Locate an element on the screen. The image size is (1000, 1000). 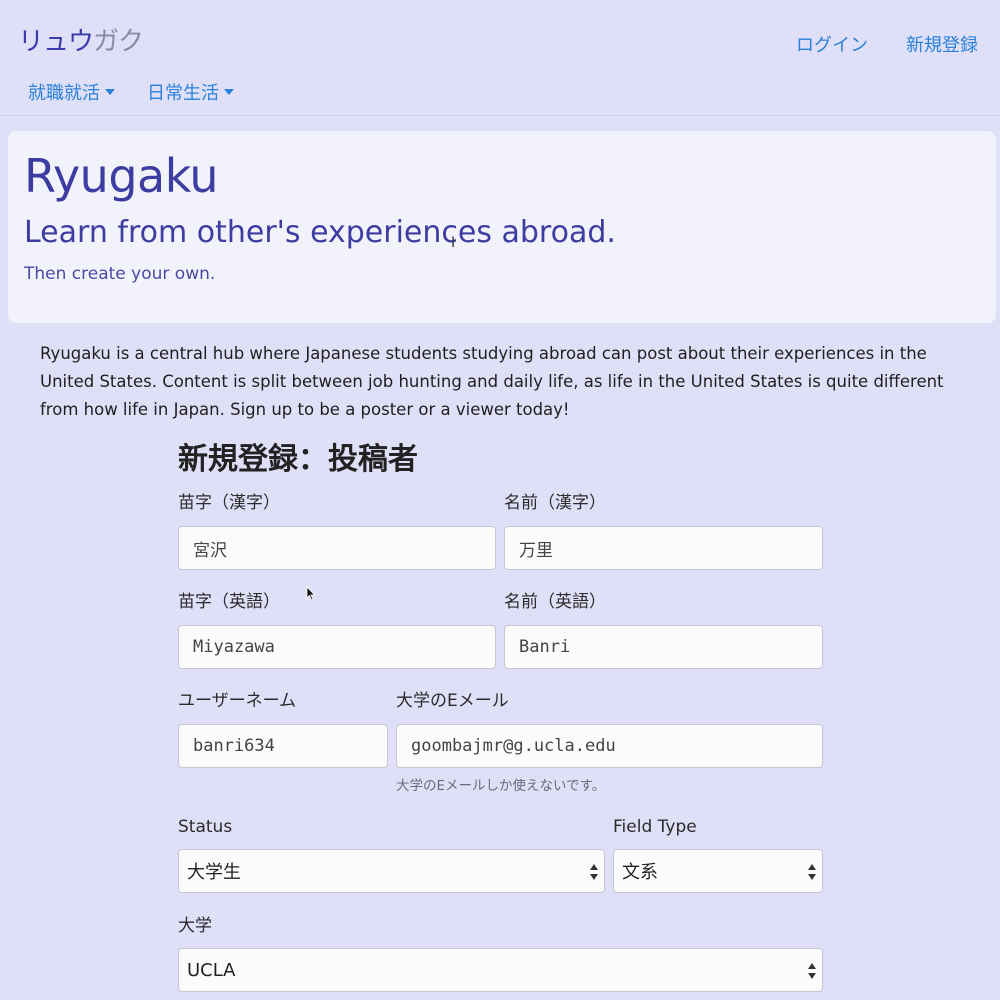
jumbotron-lead: Learn from other's experiences abroad. is located at coordinates (320, 232).